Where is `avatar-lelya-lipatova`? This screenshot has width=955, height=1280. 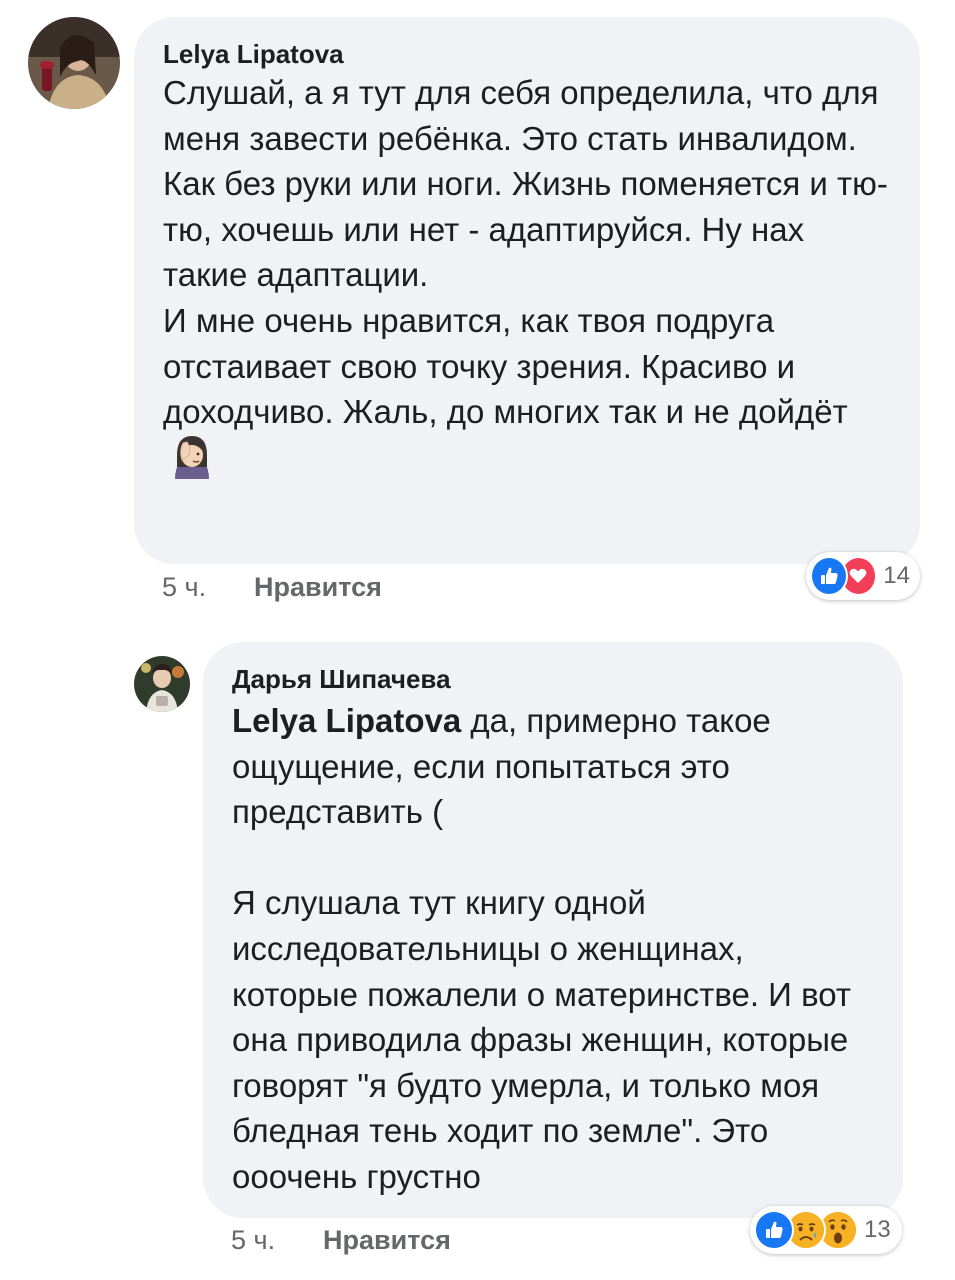 avatar-lelya-lipatova is located at coordinates (74, 63).